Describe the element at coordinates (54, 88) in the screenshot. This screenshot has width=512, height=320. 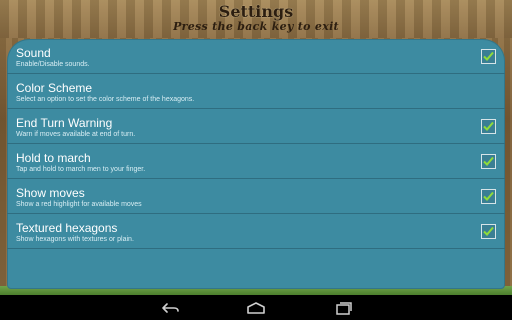
I see `setting-title: Color Scheme` at that location.